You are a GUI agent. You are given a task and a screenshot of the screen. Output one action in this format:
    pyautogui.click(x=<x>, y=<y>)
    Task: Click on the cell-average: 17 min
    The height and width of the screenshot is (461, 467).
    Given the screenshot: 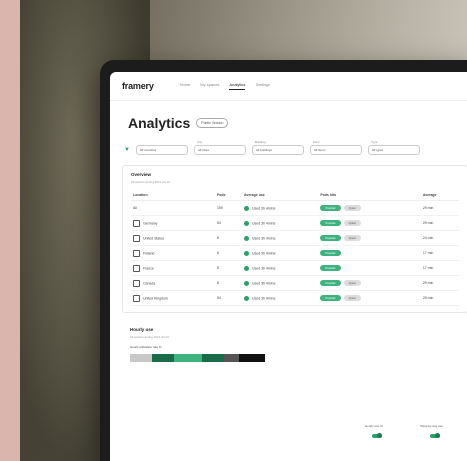 What is the action you would take?
    pyautogui.click(x=439, y=268)
    